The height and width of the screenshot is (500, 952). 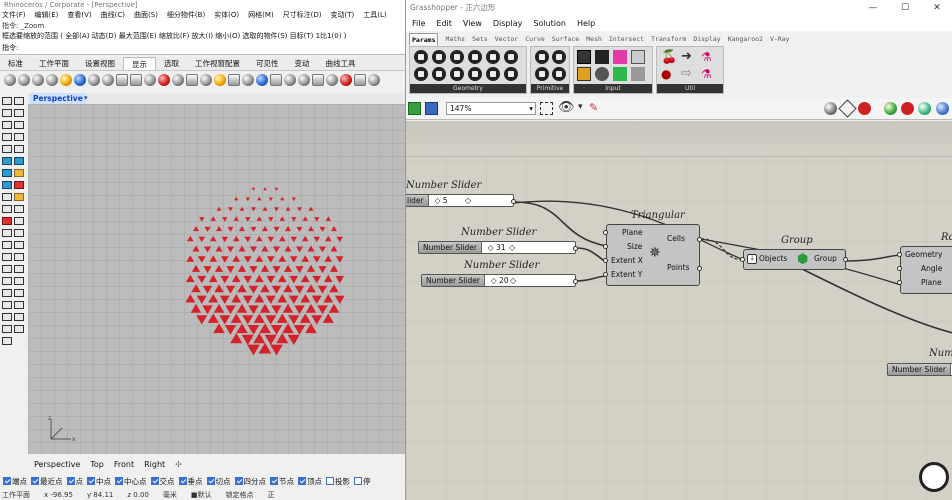 I want to click on viewport-tab-front: Front, so click(x=124, y=464).